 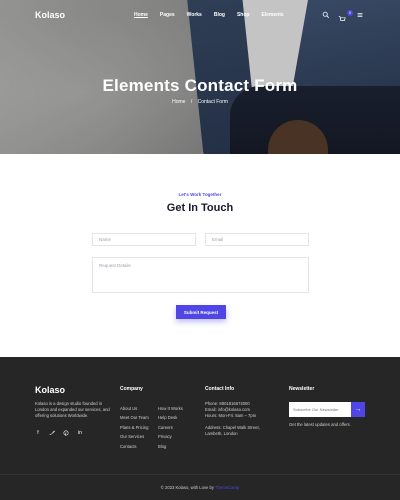 I want to click on newsletter-box, so click(x=320, y=409).